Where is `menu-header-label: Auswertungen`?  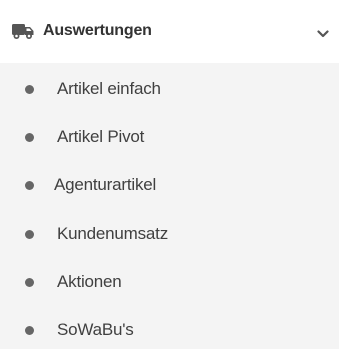 menu-header-label: Auswertungen is located at coordinates (97, 30).